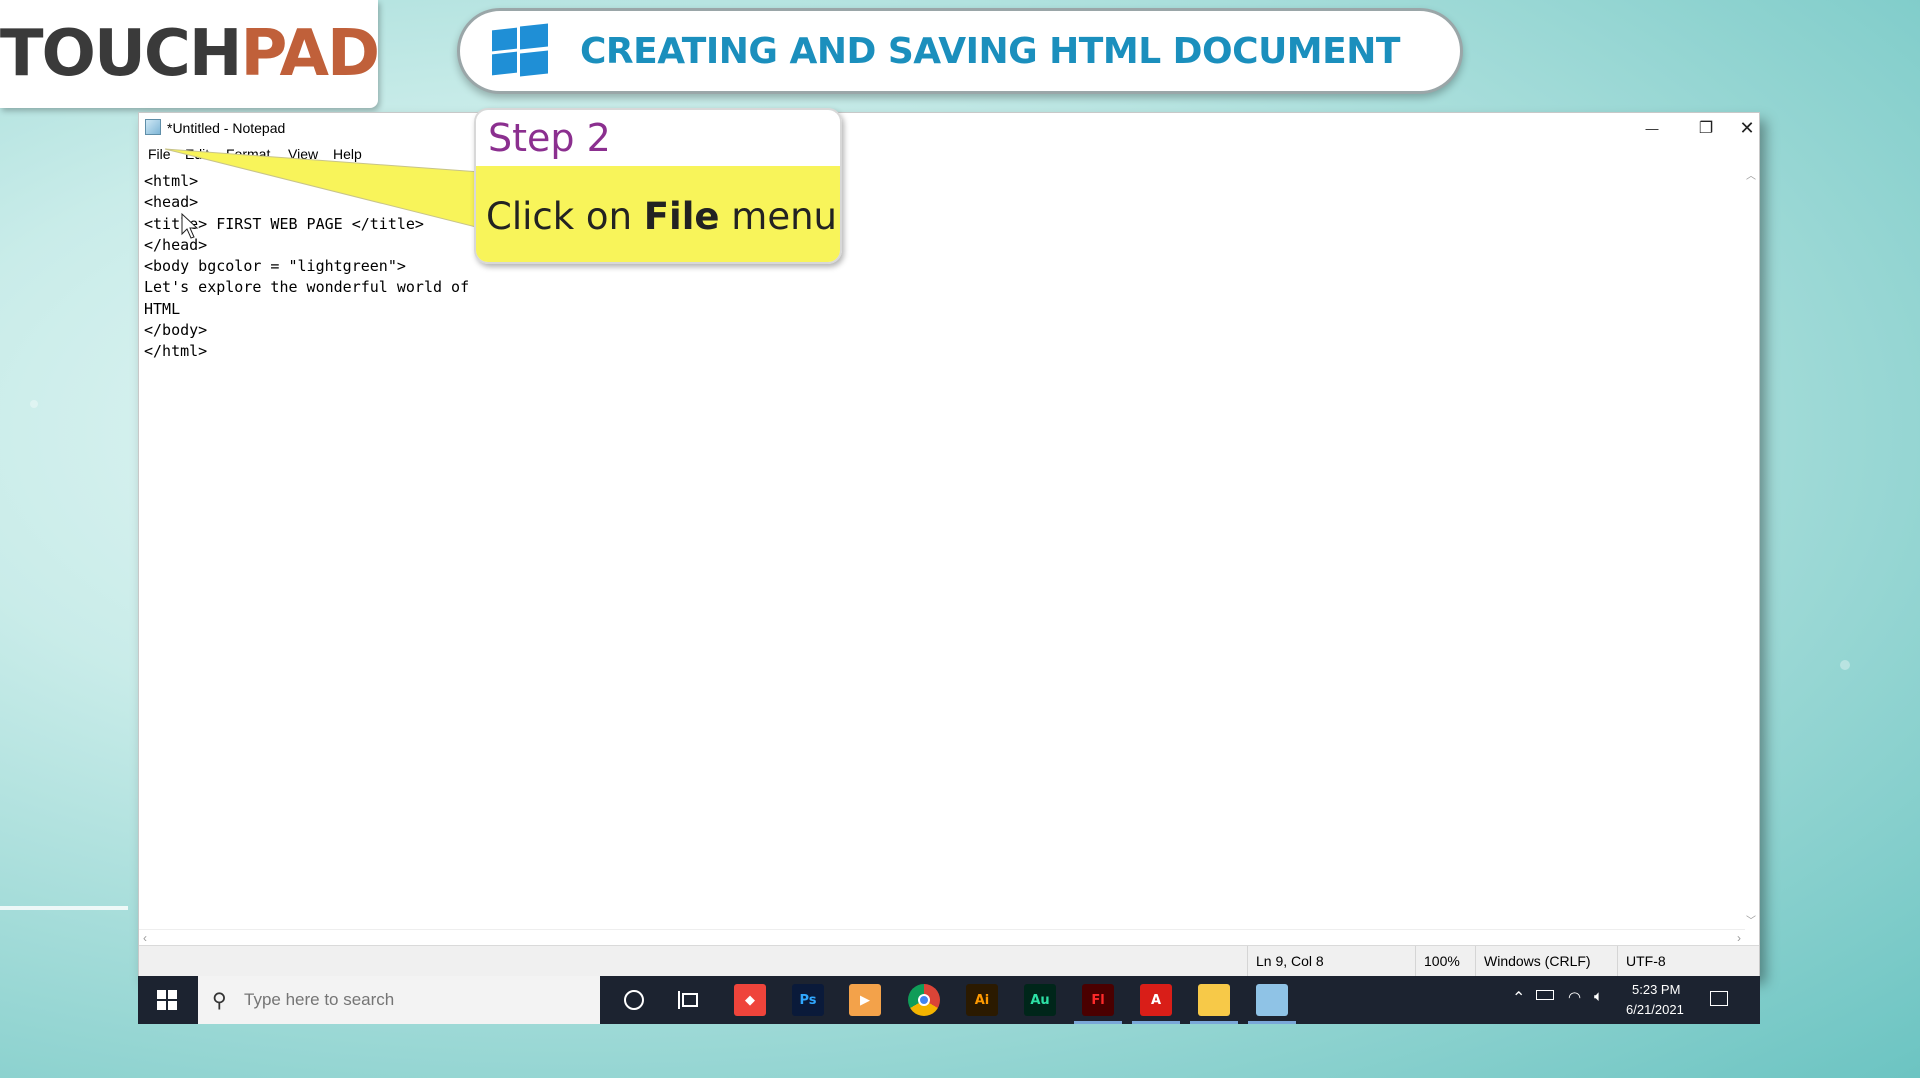 This screenshot has width=1920, height=1078. Describe the element at coordinates (949, 1000) in the screenshot. I see `taskbar: ⚲ ◆ Ps ▶ Ai Au Fl A ⌃ ◠ 🔈︎ 5:23 PM 6/21/2021` at that location.